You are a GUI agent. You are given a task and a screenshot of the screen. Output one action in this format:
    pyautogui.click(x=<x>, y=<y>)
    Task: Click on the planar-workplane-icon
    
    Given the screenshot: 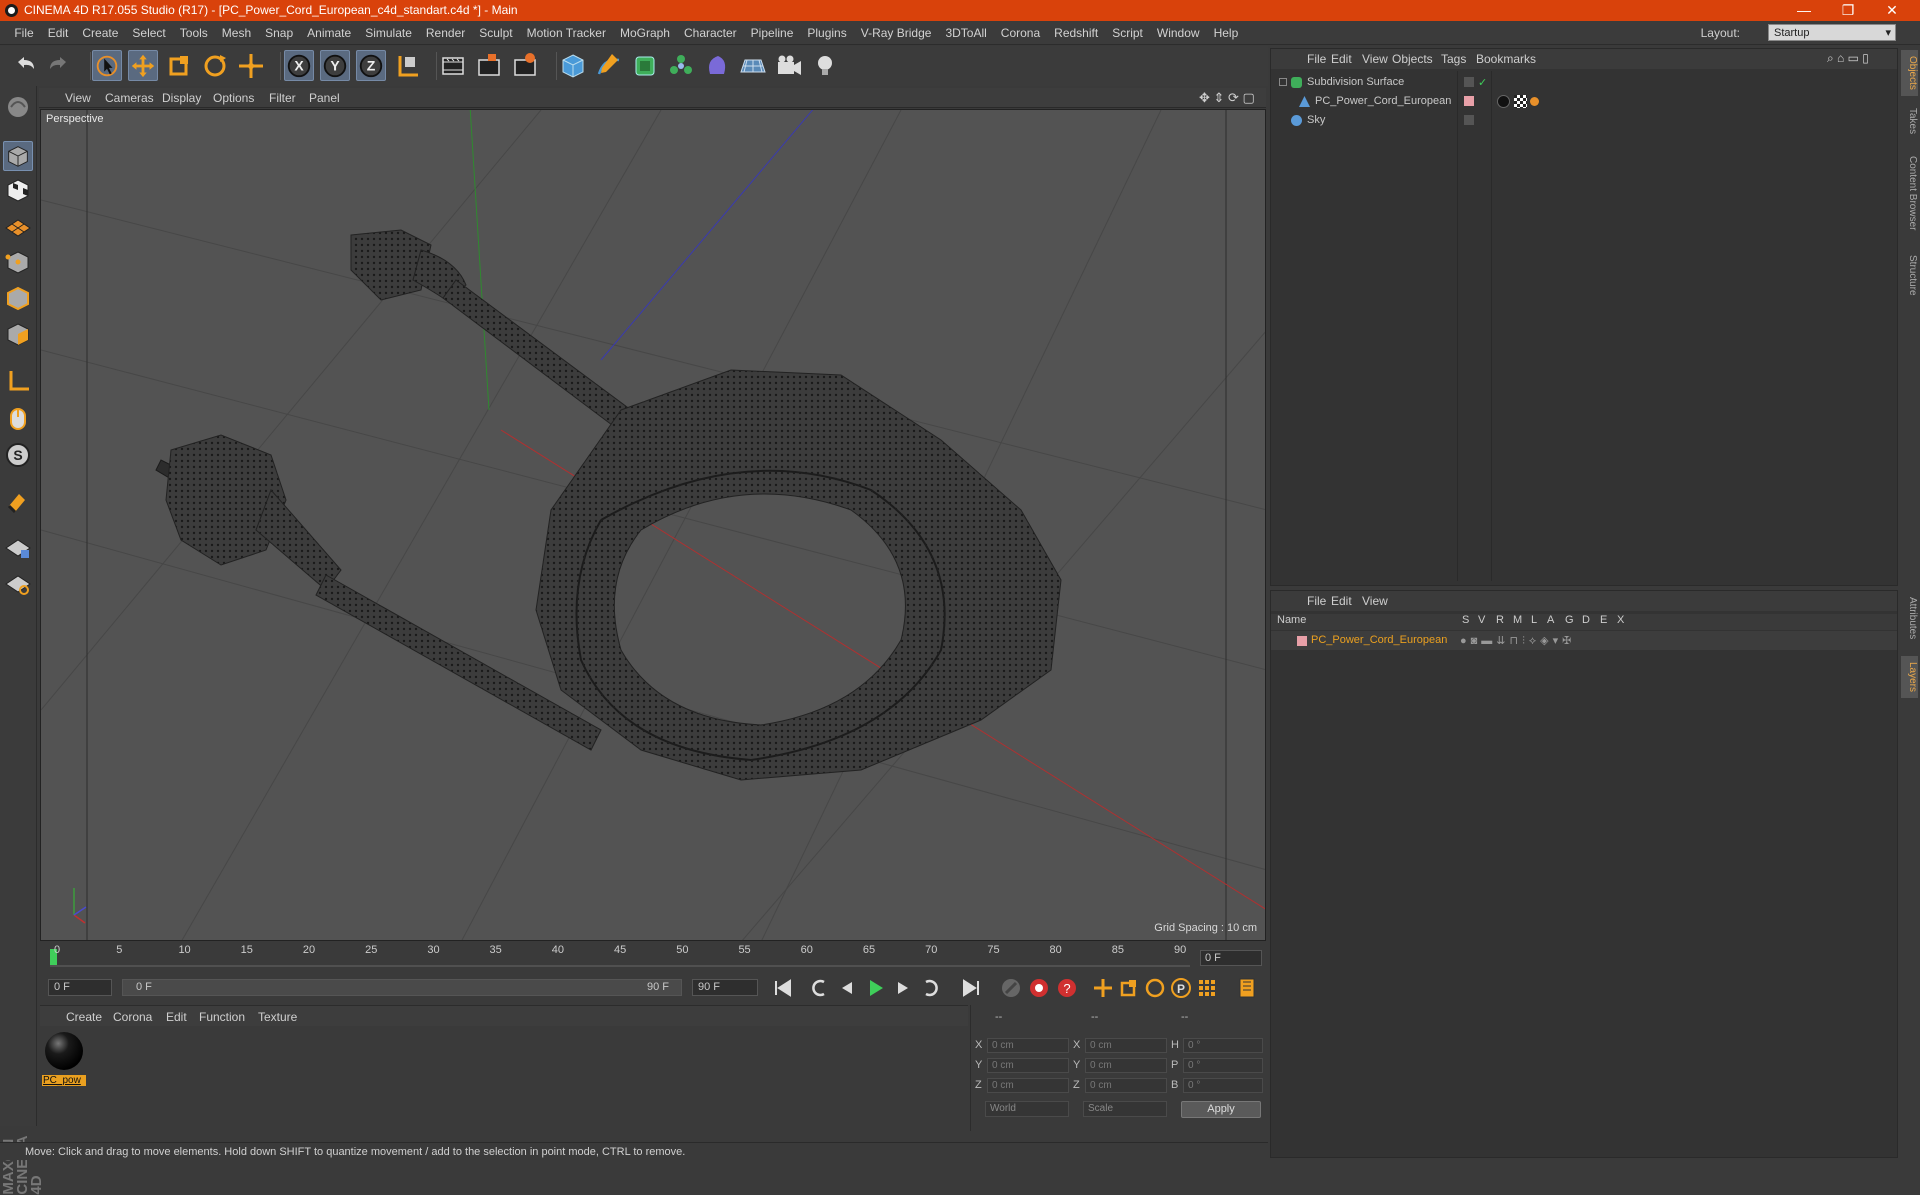 What is the action you would take?
    pyautogui.click(x=18, y=583)
    